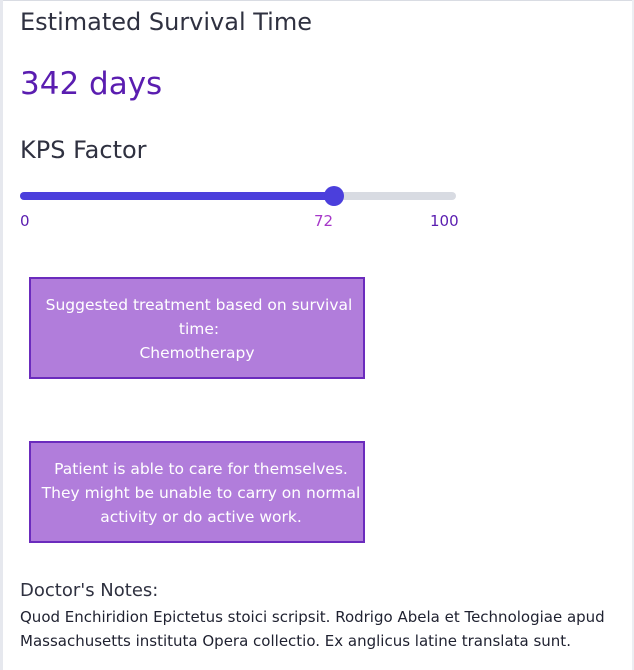 The image size is (634, 670). What do you see at coordinates (166, 22) in the screenshot?
I see `survival-title: Estimated Survival Time` at bounding box center [166, 22].